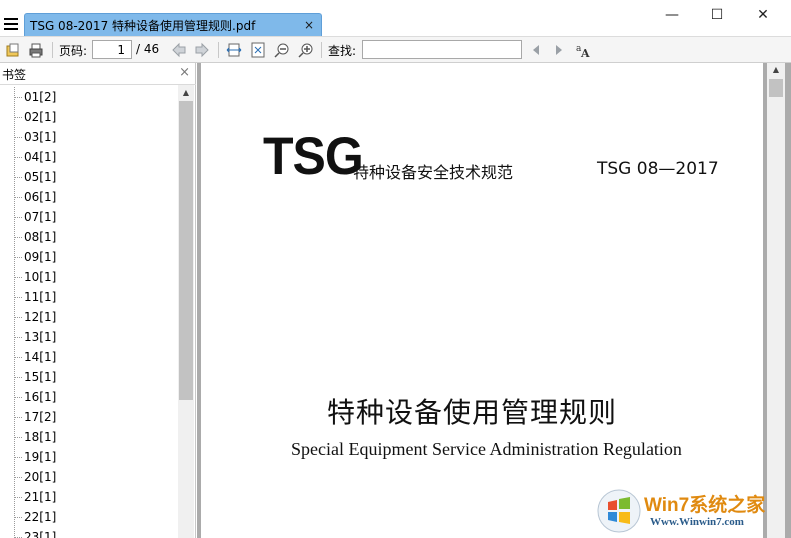  What do you see at coordinates (89, 517) in the screenshot?
I see `bookmark-item: 22[1]` at bounding box center [89, 517].